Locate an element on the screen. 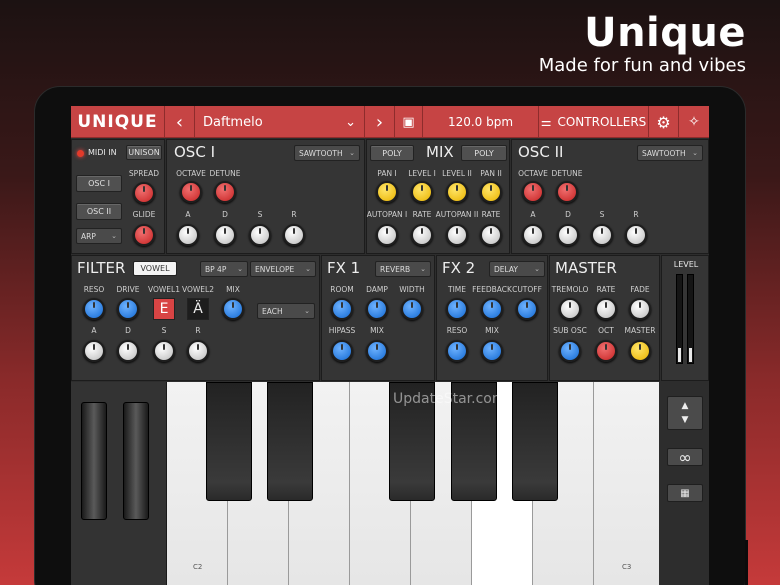  time-knob is located at coordinates (457, 309).